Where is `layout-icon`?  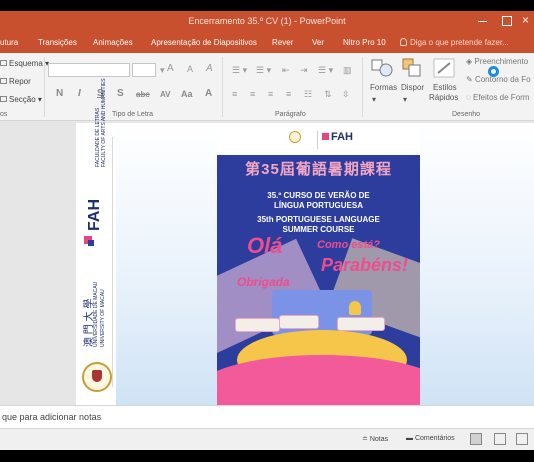
layout-icon is located at coordinates (3, 63).